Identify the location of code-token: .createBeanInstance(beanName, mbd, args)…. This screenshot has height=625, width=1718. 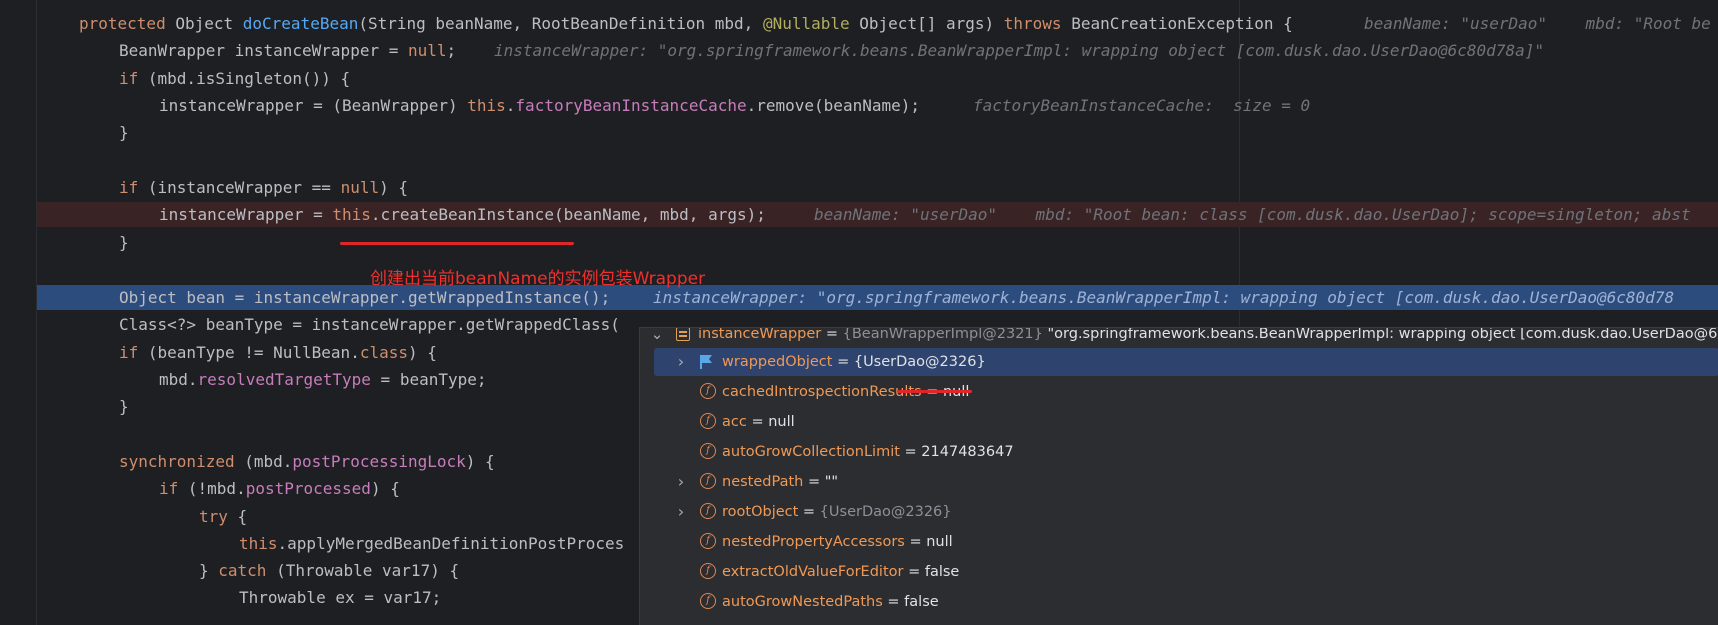
(568, 214).